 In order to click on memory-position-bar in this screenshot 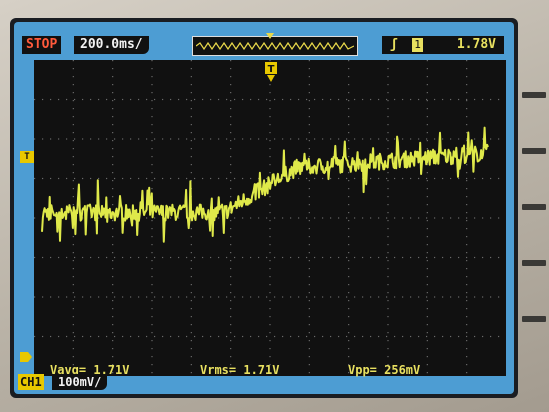, I will do `click(275, 46)`.